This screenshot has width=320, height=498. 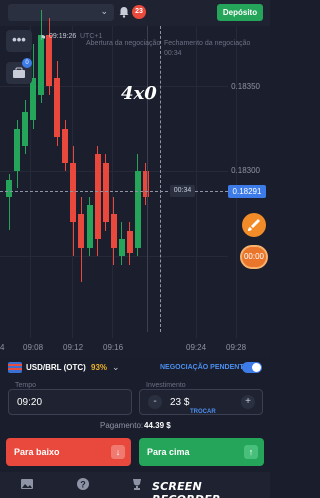 I want to click on investment-value: 23 $, so click(x=180, y=402).